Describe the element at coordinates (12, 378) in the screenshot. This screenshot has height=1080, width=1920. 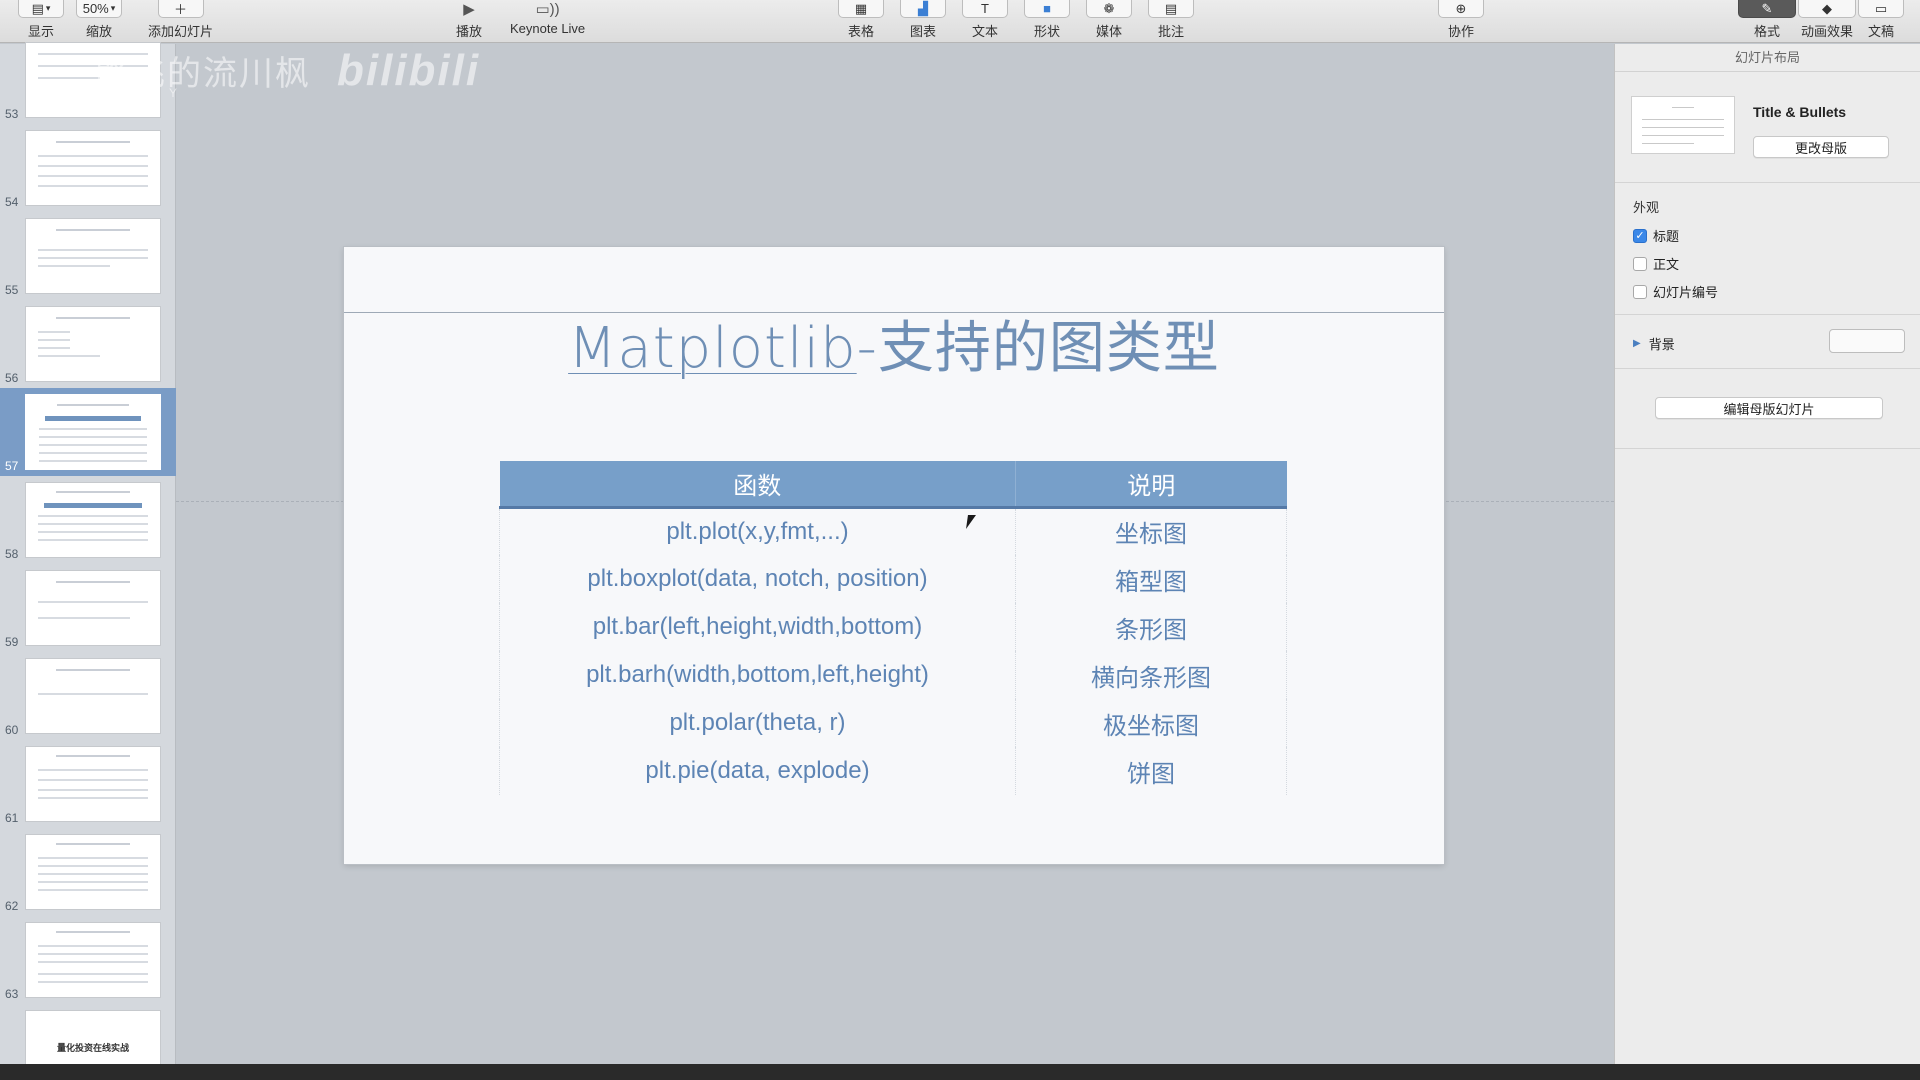
I see `slide-number: 56` at that location.